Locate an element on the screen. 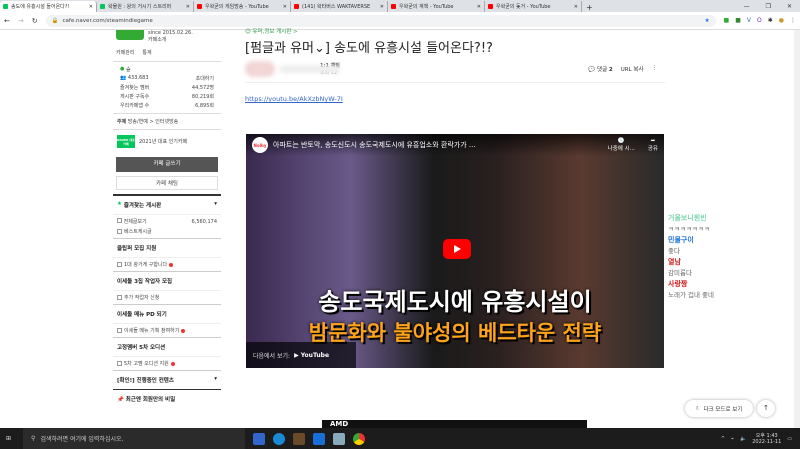  back-button: ← is located at coordinates (7, 21).